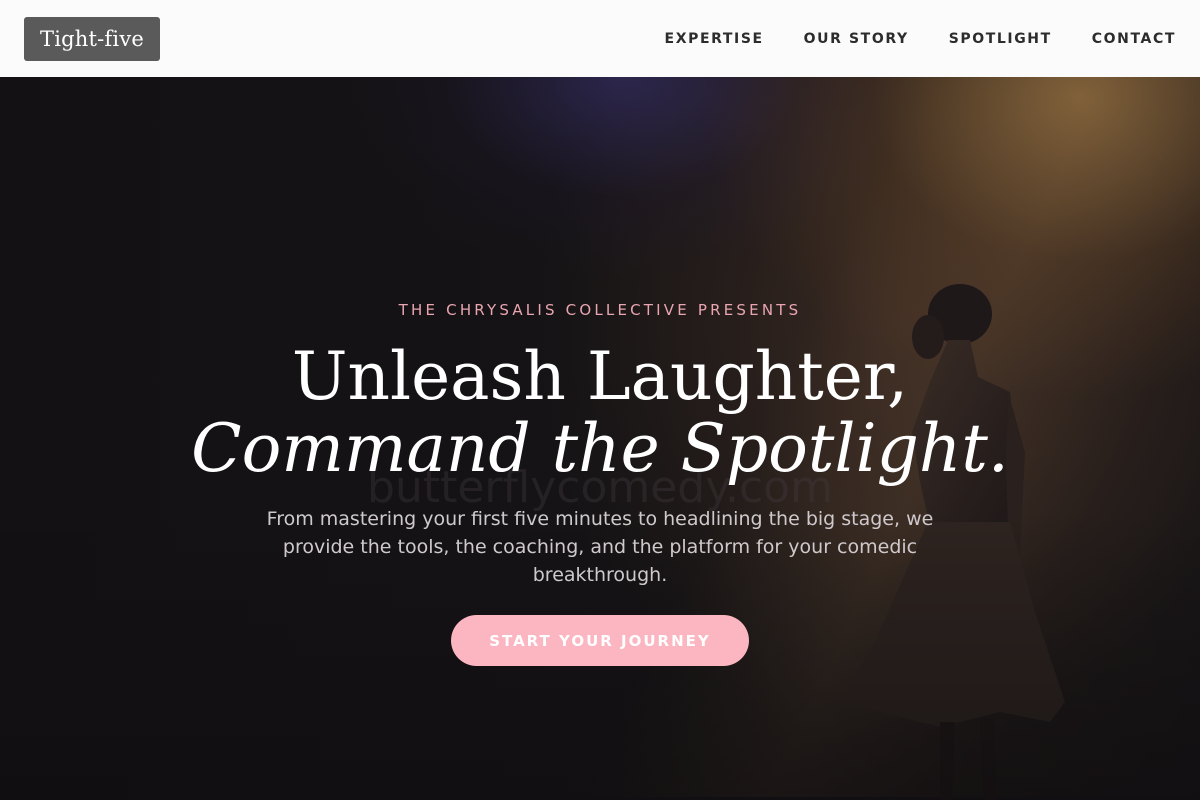 The width and height of the screenshot is (1200, 800). Describe the element at coordinates (600, 448) in the screenshot. I see `hero-headline-line2: Command the Spotlight.` at that location.